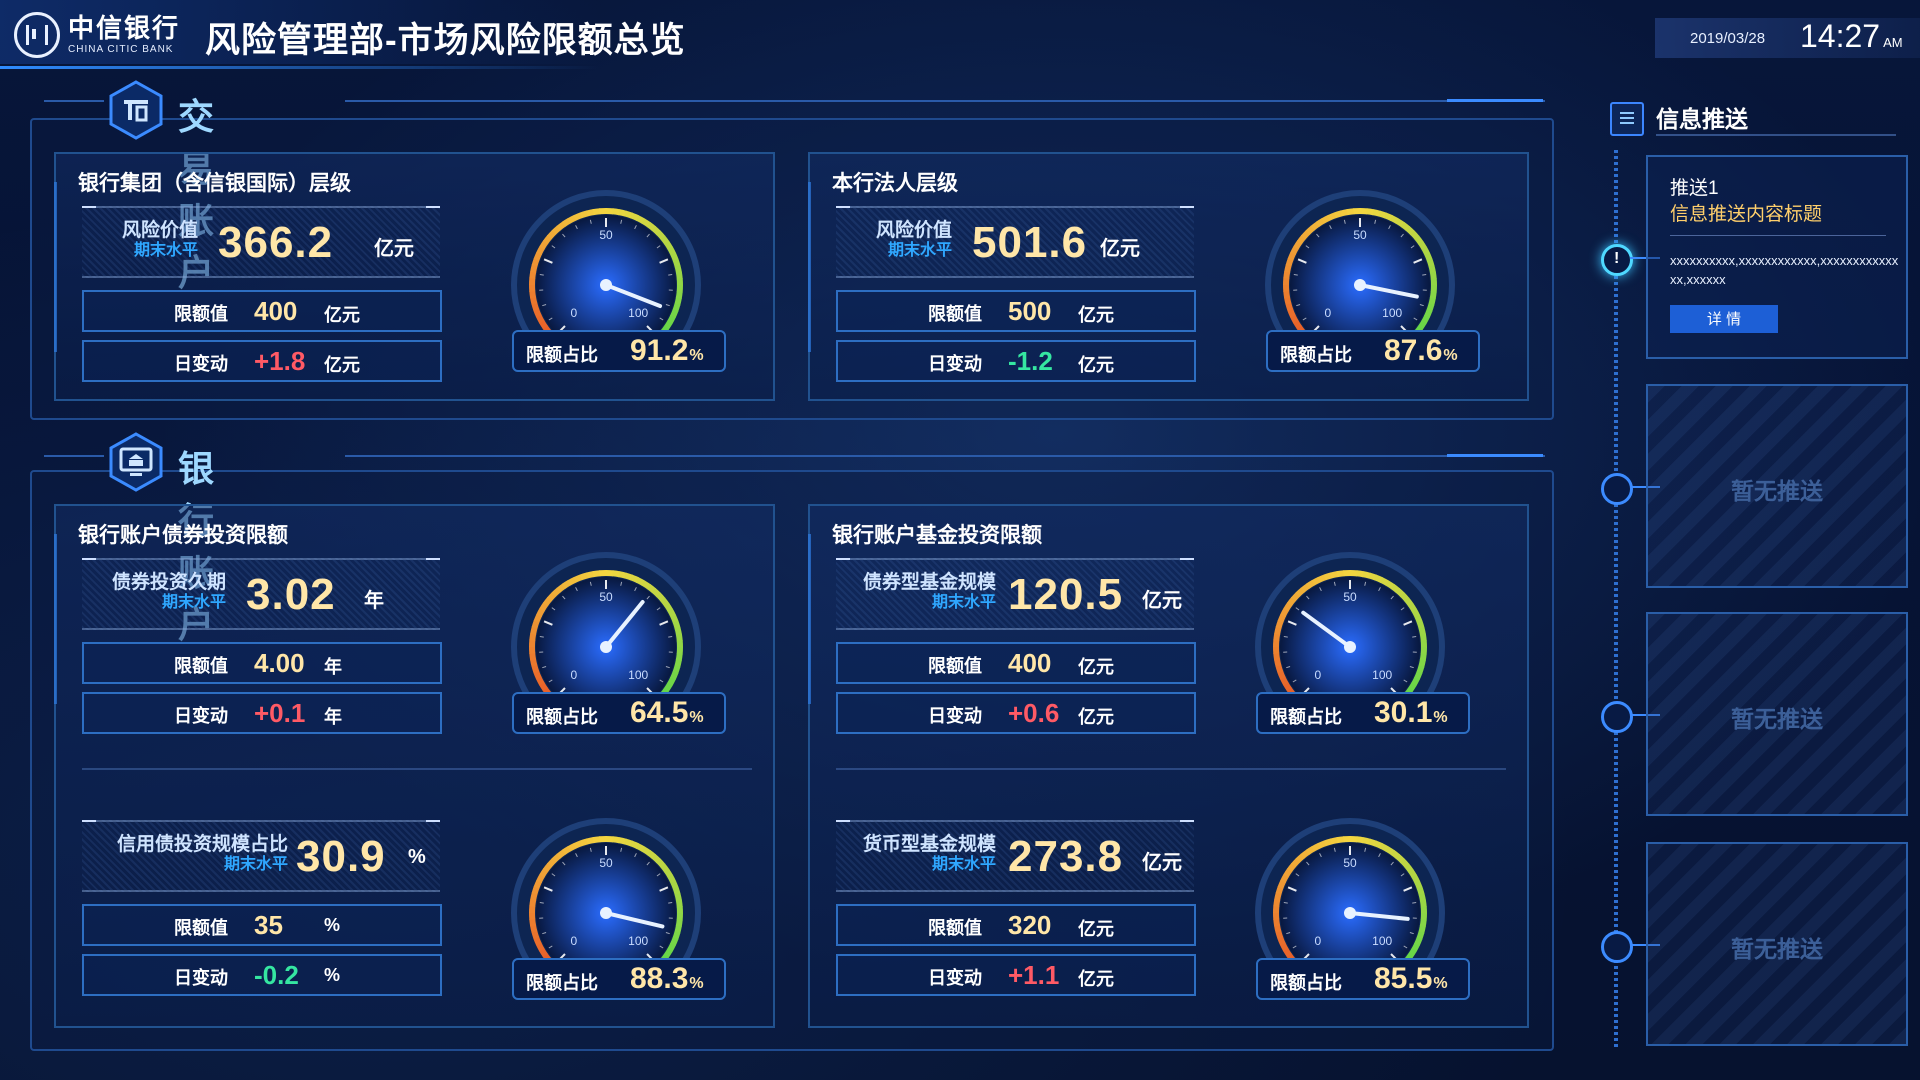 Image resolution: width=1920 pixels, height=1080 pixels. What do you see at coordinates (1360, 638) in the screenshot?
I see `gauge: 0 50 100 限额占比 30.1%` at bounding box center [1360, 638].